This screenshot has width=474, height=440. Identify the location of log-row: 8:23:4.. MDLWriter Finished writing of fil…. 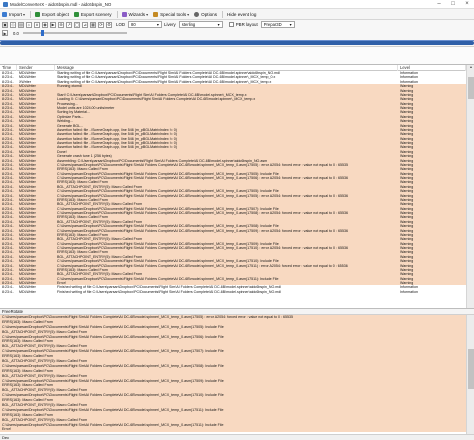
(233, 292).